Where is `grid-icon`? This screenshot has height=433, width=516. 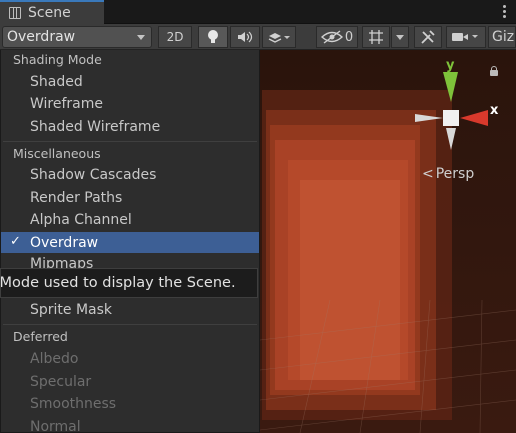 grid-icon is located at coordinates (376, 37).